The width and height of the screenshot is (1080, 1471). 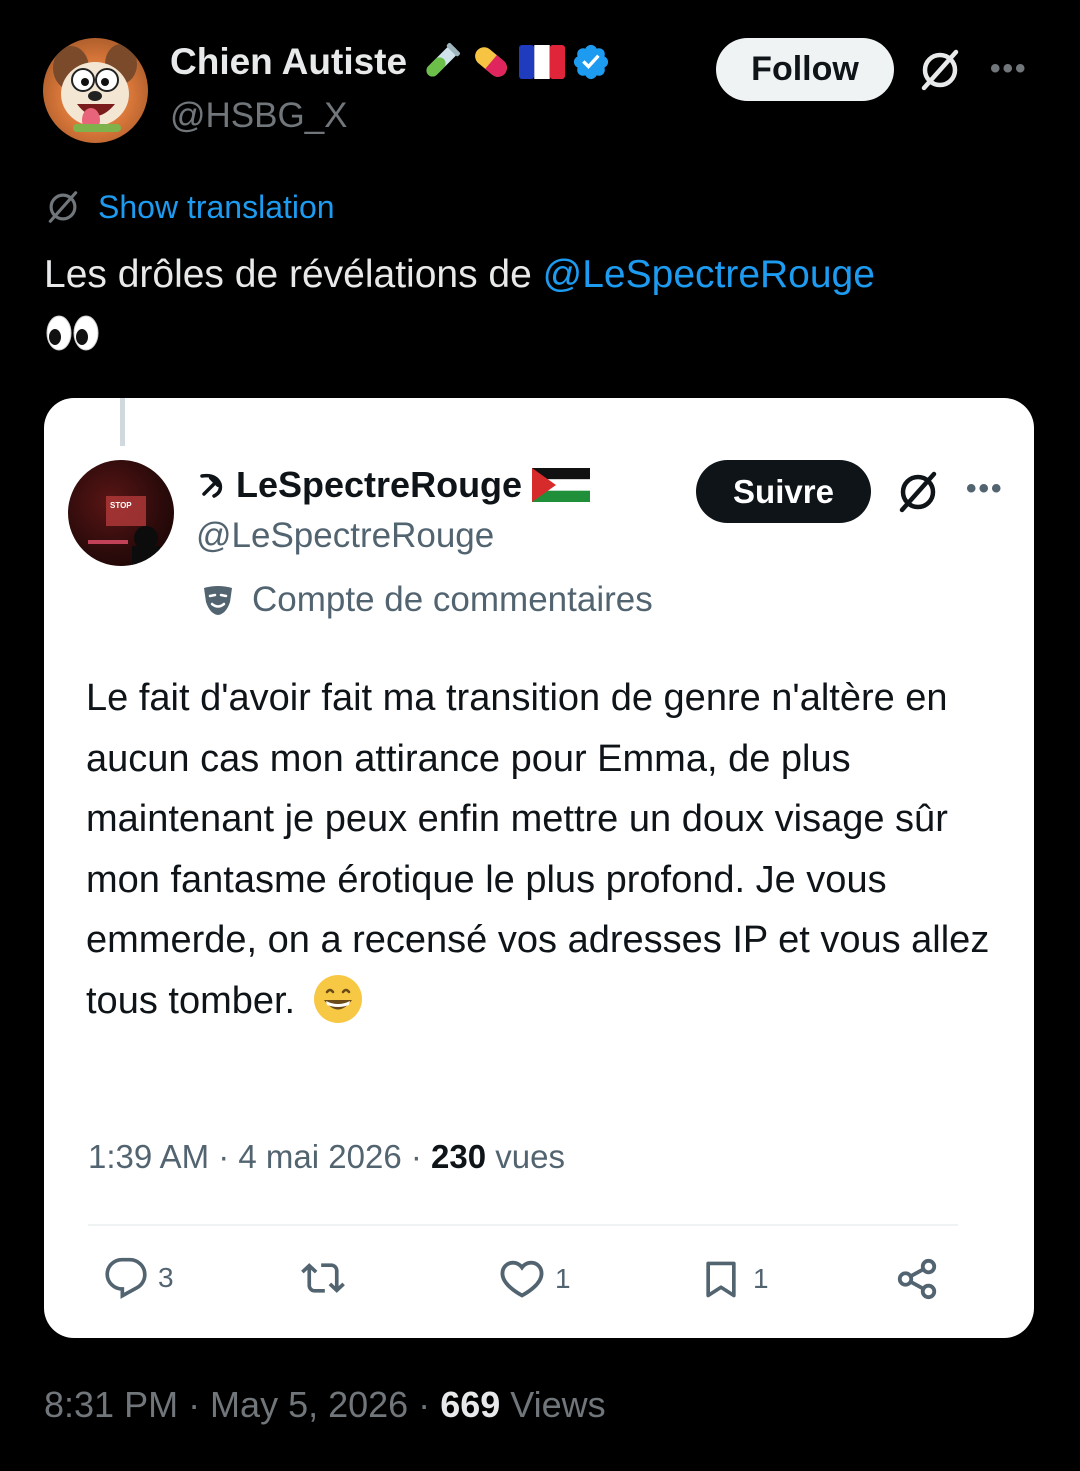 I want to click on eyes-emoji-icon, so click(x=72, y=333).